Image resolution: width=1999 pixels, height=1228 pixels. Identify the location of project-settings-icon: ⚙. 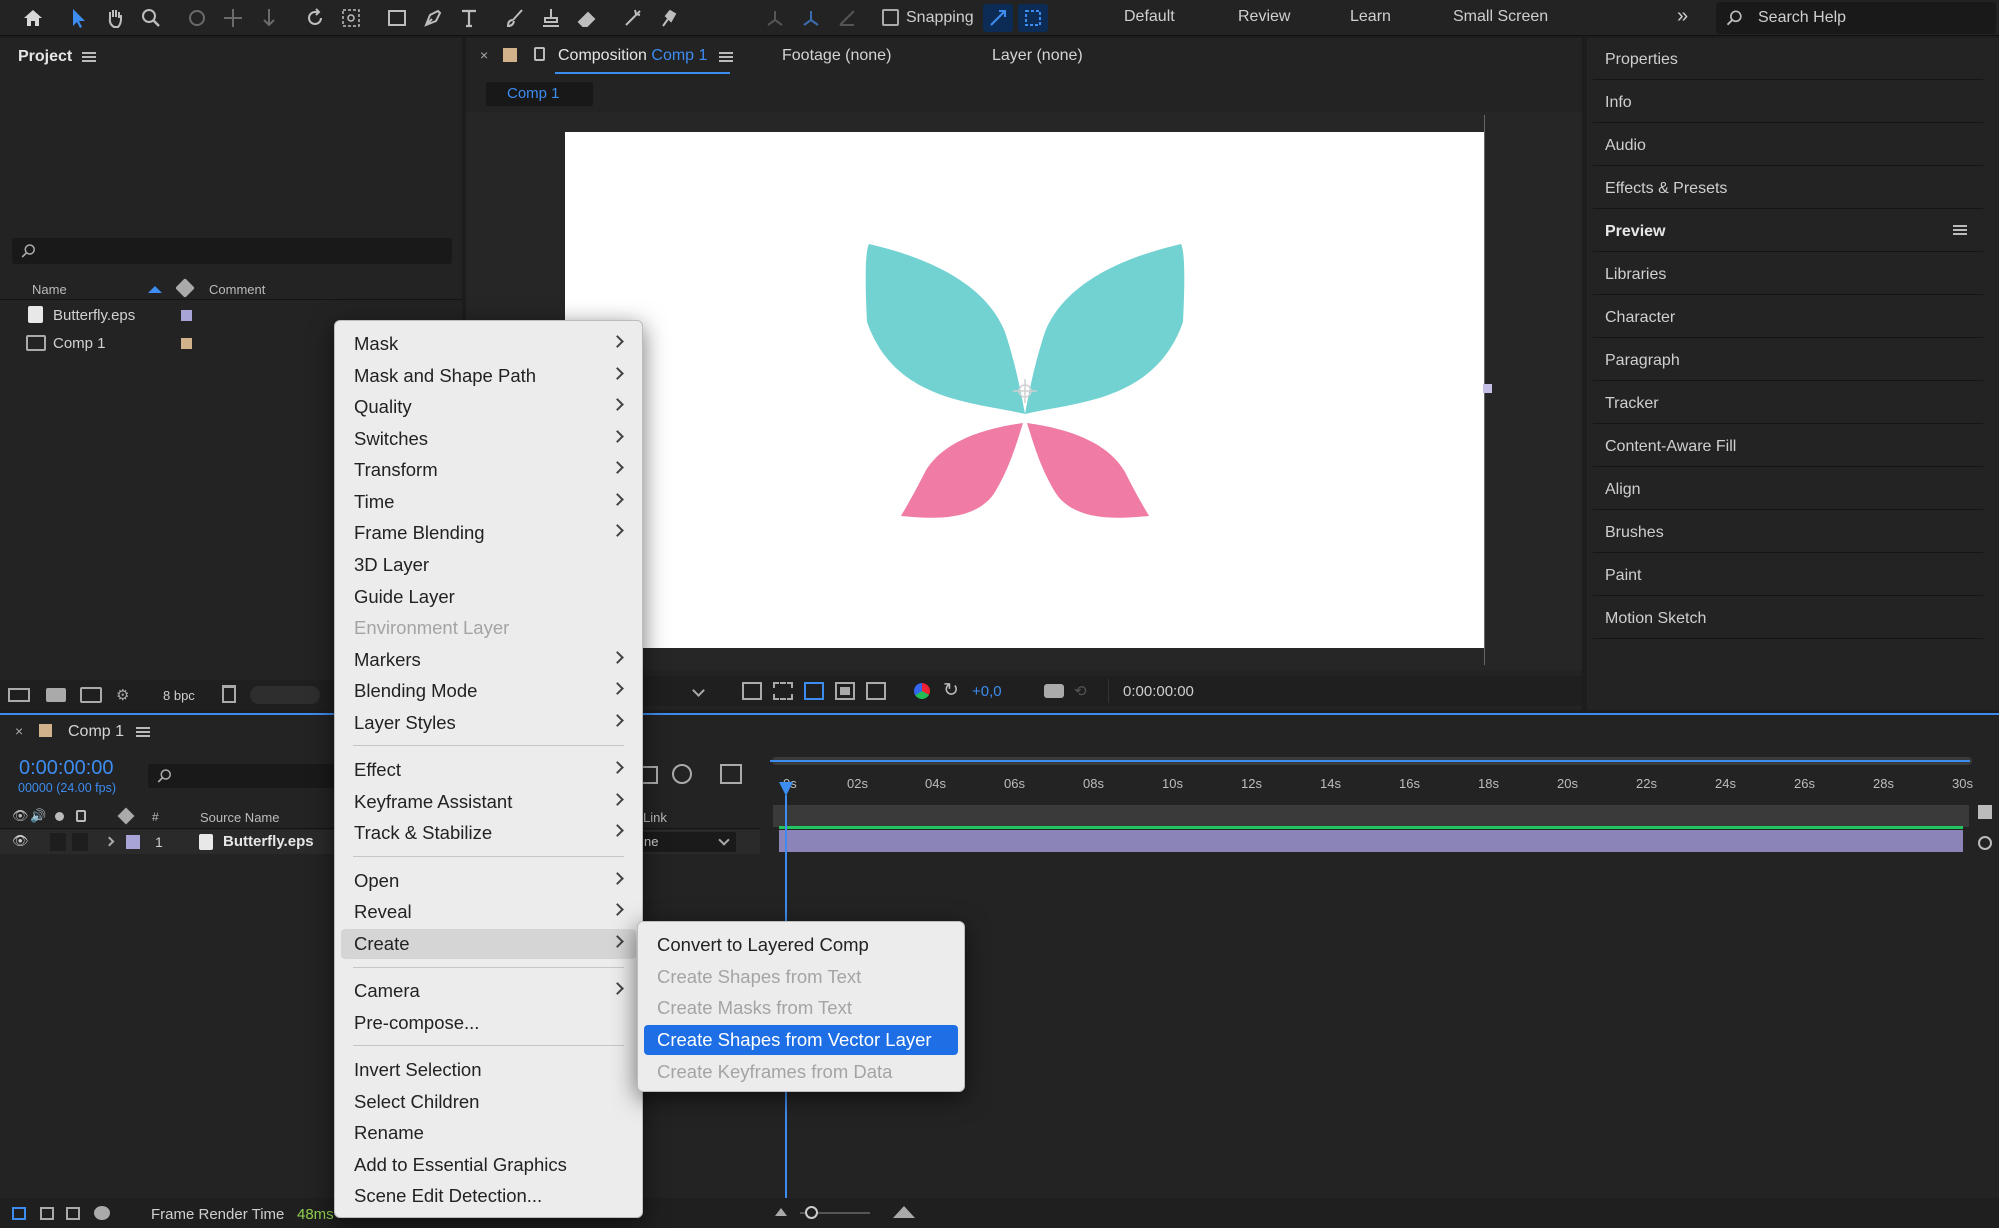
(122, 695).